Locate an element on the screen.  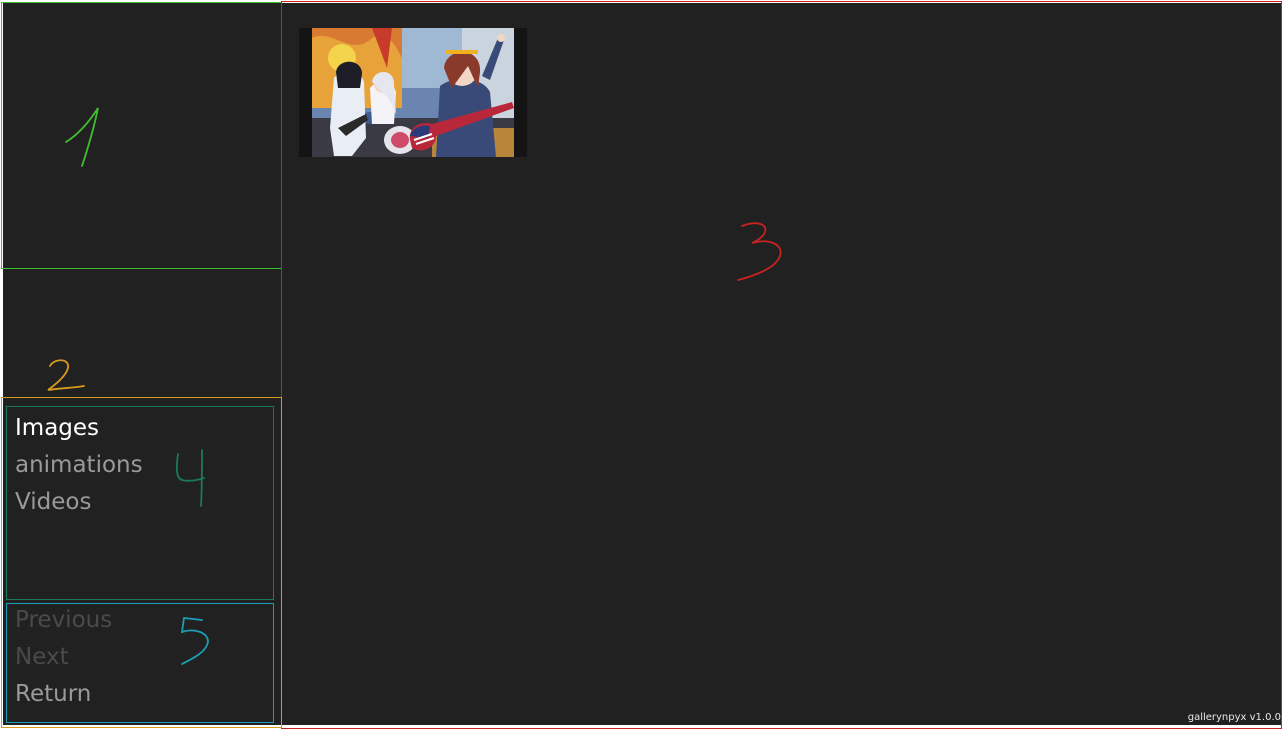
nav-item-videos: Videos is located at coordinates (53, 502).